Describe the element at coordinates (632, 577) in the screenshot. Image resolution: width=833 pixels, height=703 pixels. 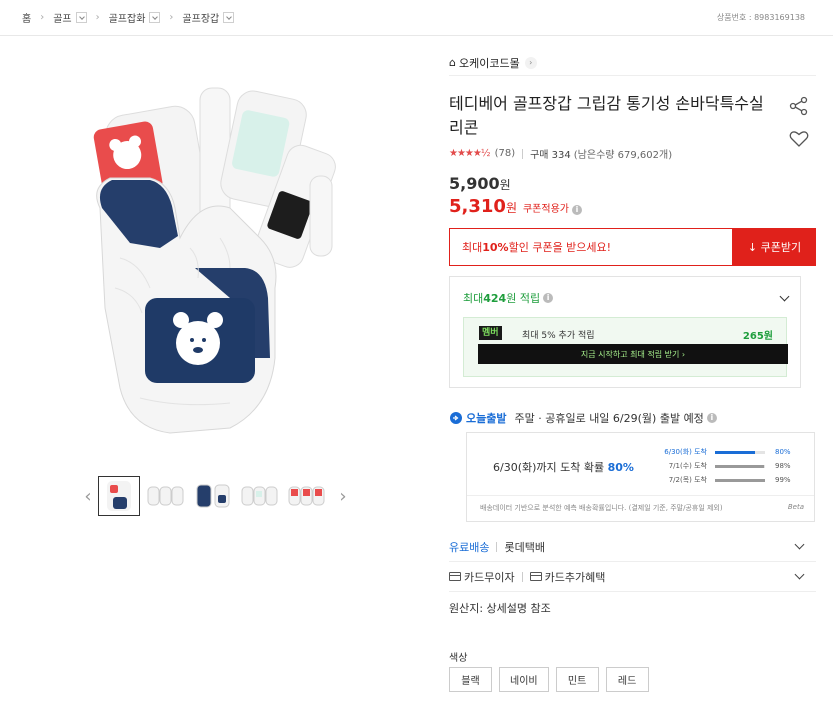
I see `card-benefit-row: 카드무이자 카드추가혜택` at that location.